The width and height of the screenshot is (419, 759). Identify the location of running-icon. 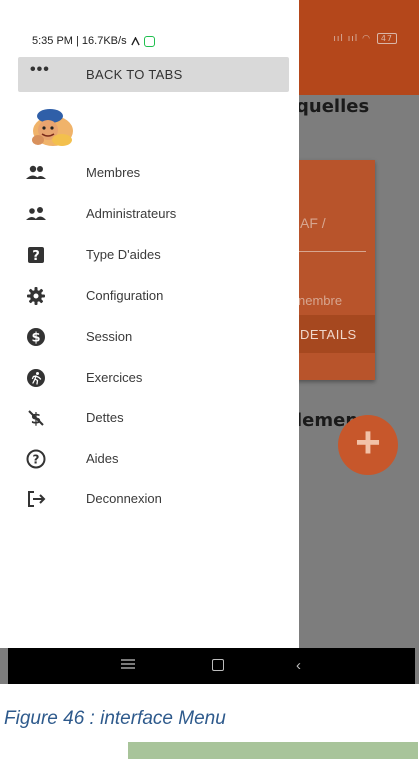
(36, 378).